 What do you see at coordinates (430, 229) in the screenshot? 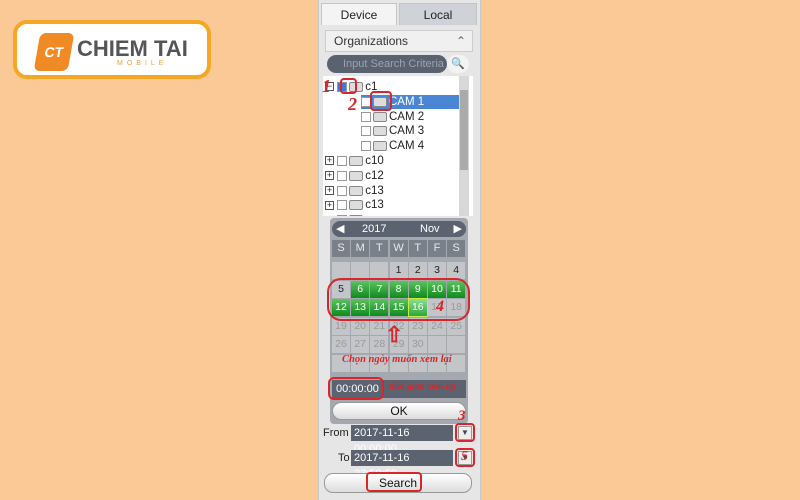
I see `calendar-month: Nov` at bounding box center [430, 229].